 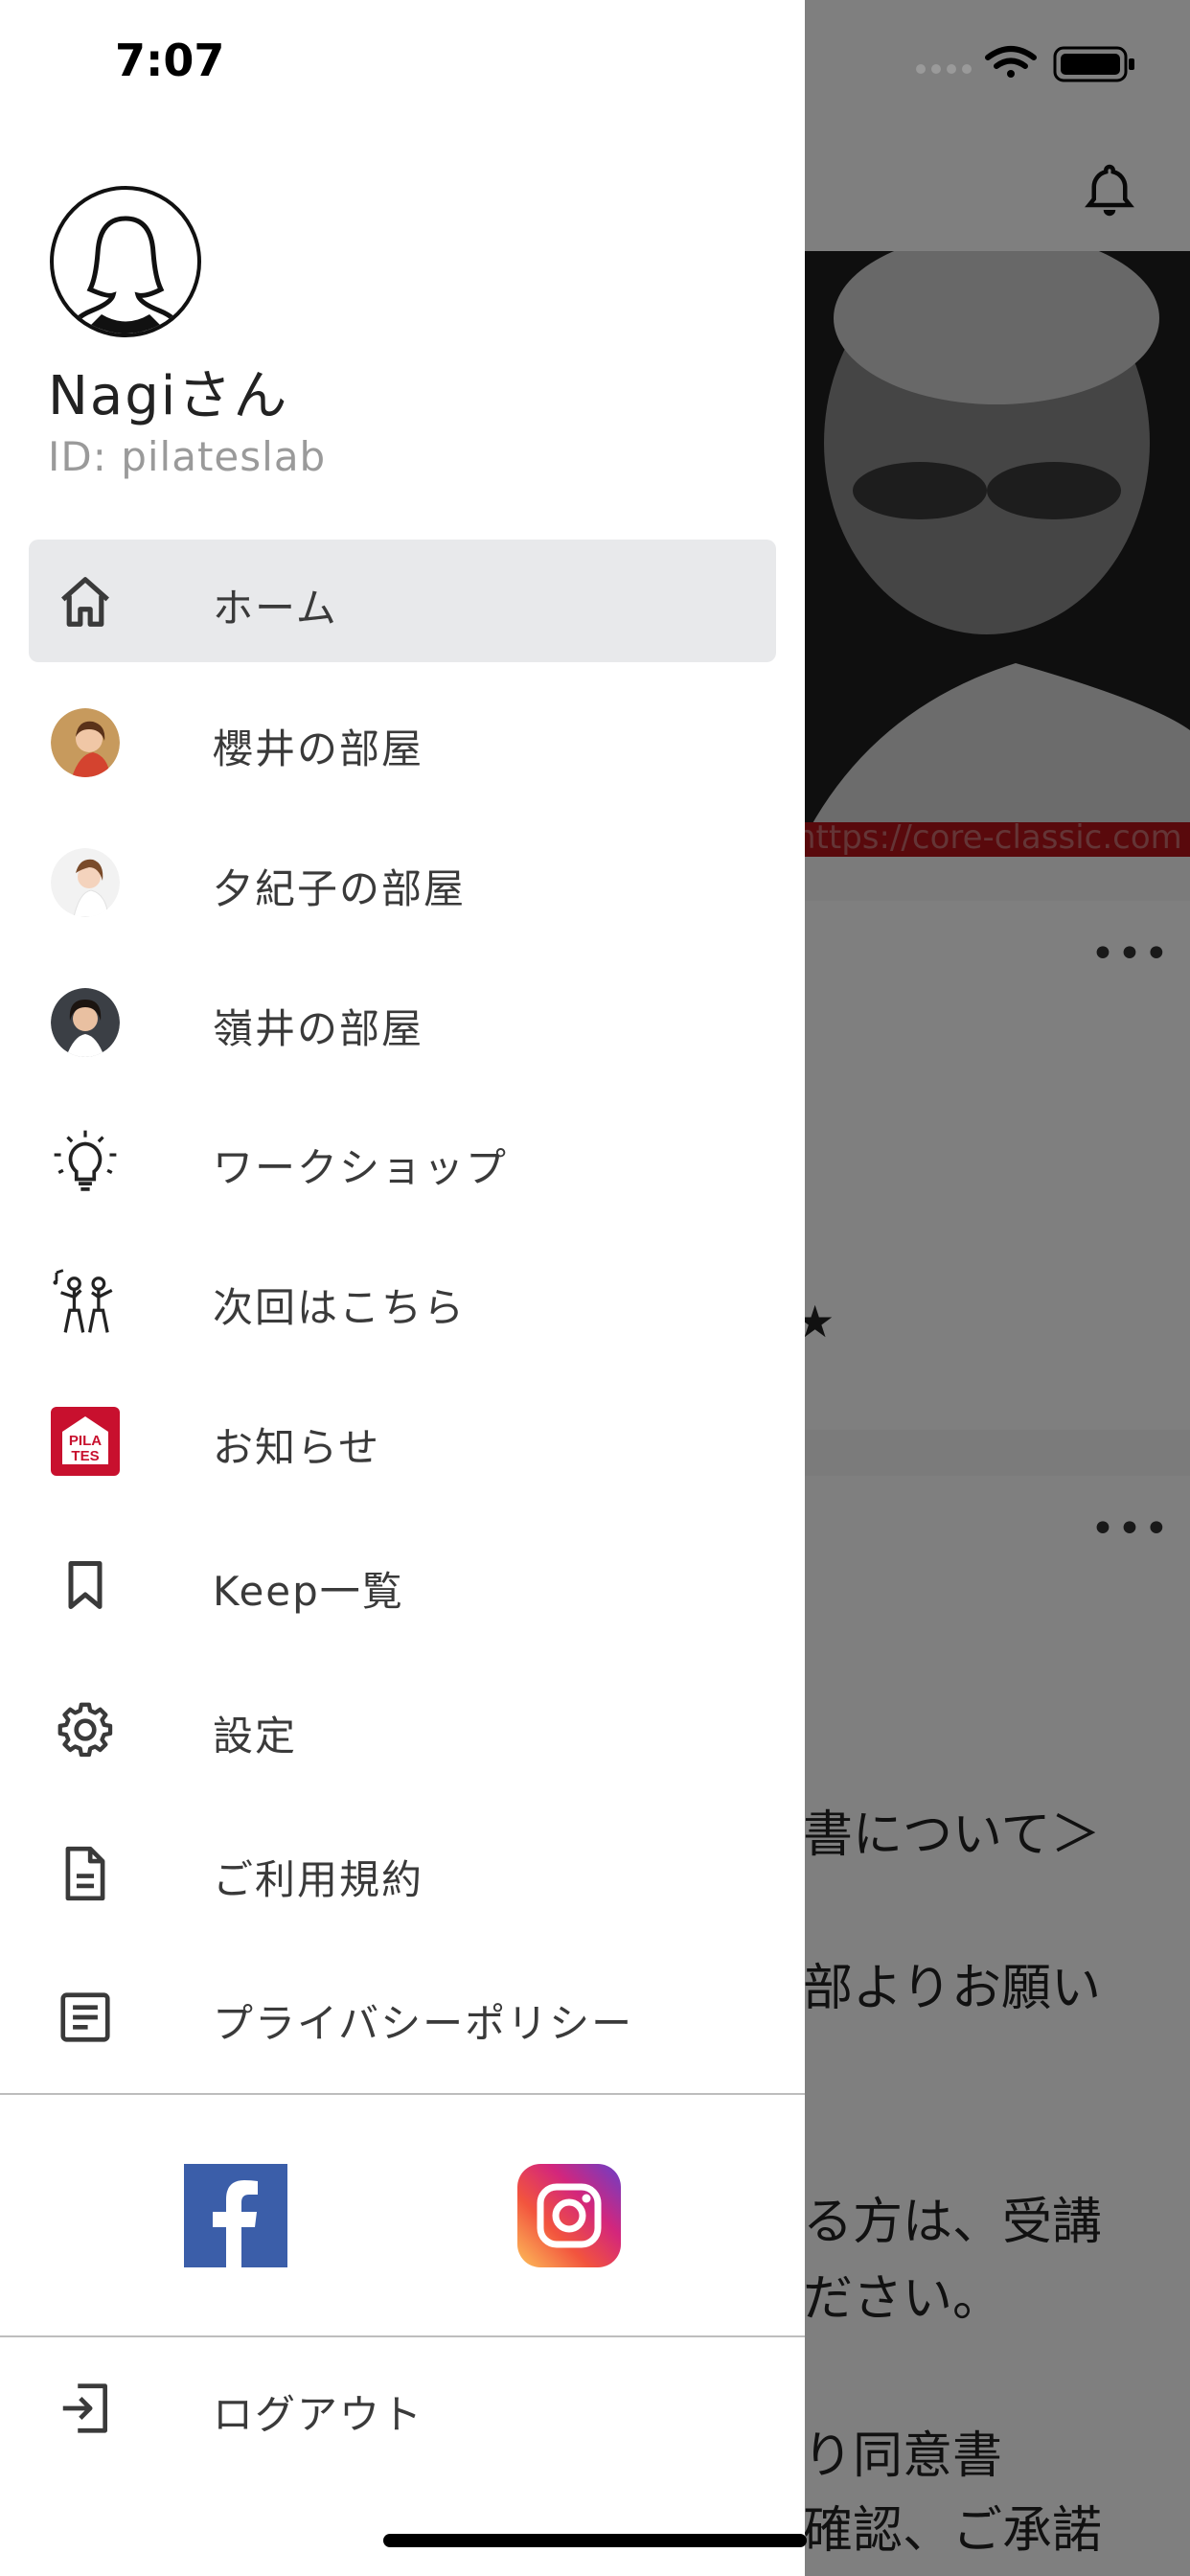 I want to click on menu-item-home: ホーム, so click(x=403, y=601).